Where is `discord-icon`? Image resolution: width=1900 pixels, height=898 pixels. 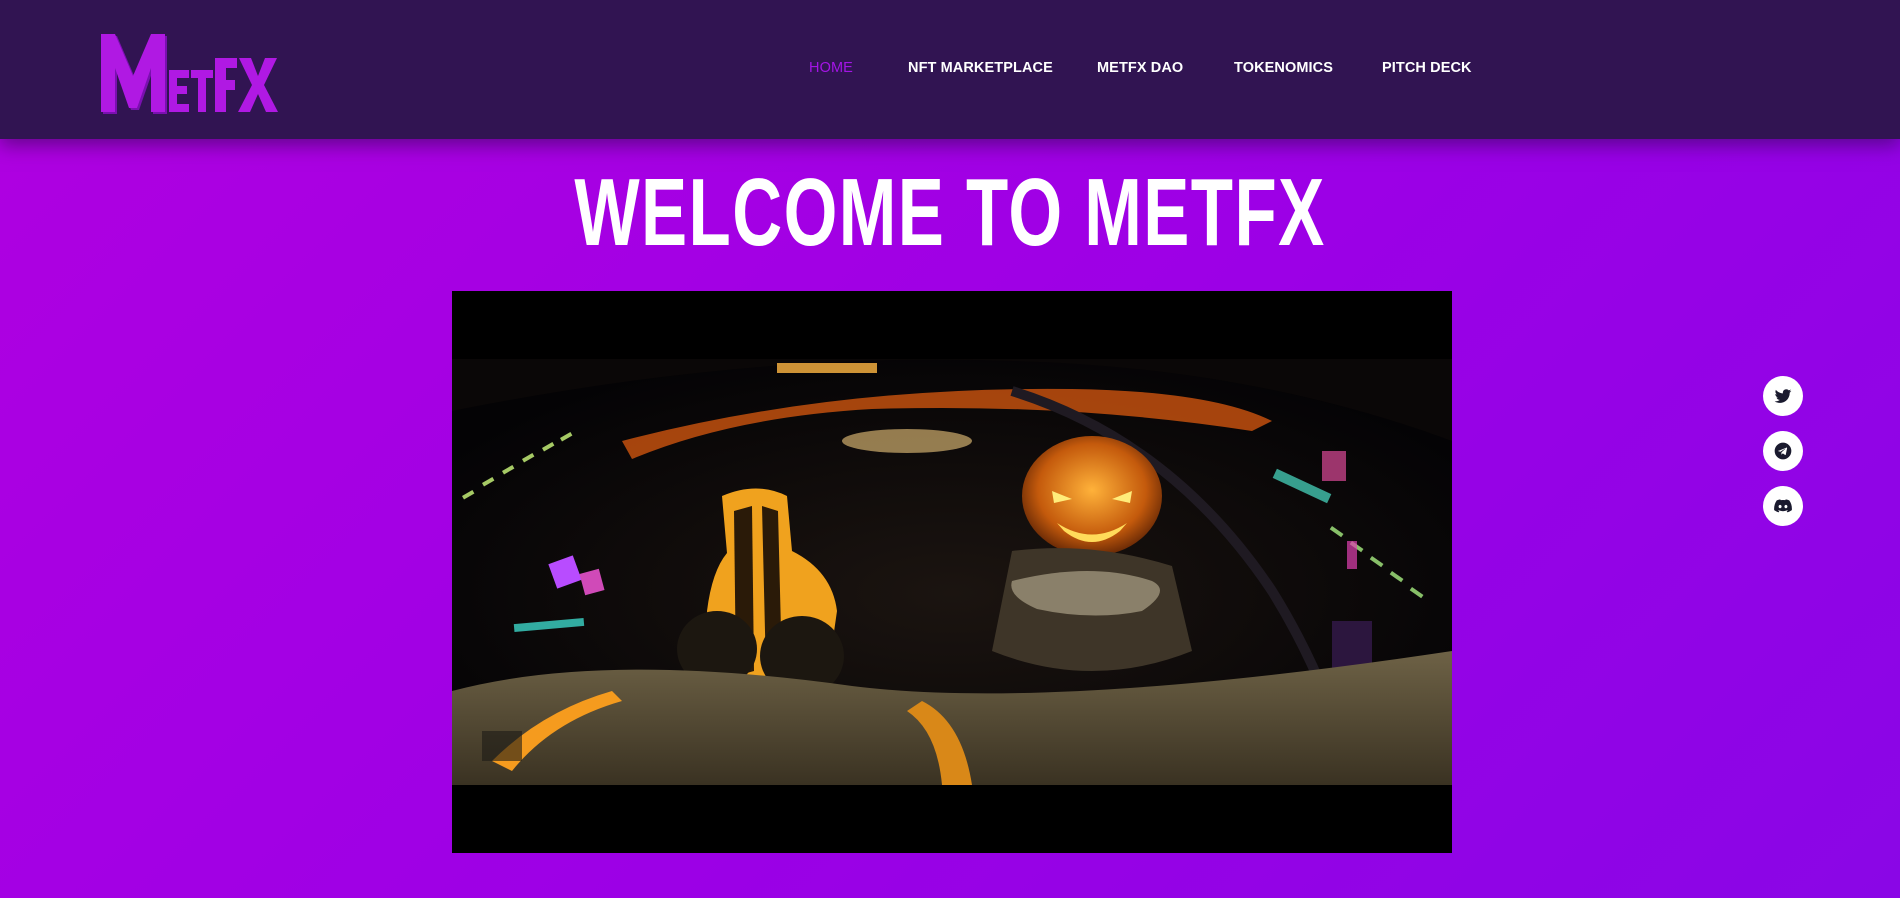 discord-icon is located at coordinates (1783, 506).